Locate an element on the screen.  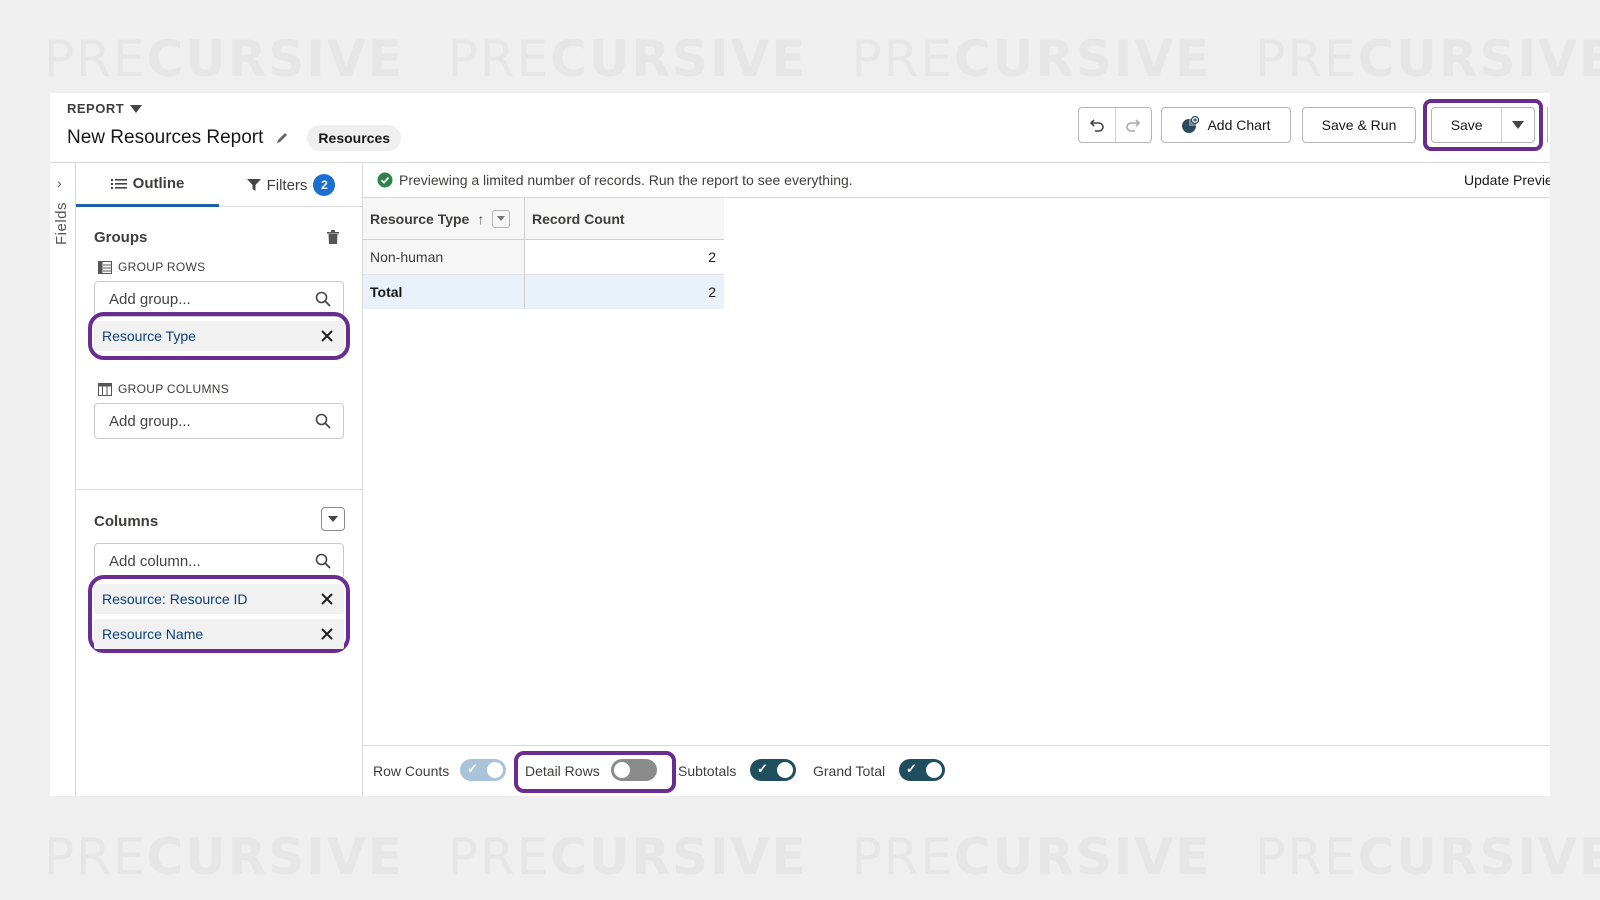
column-menu-button is located at coordinates (501, 218).